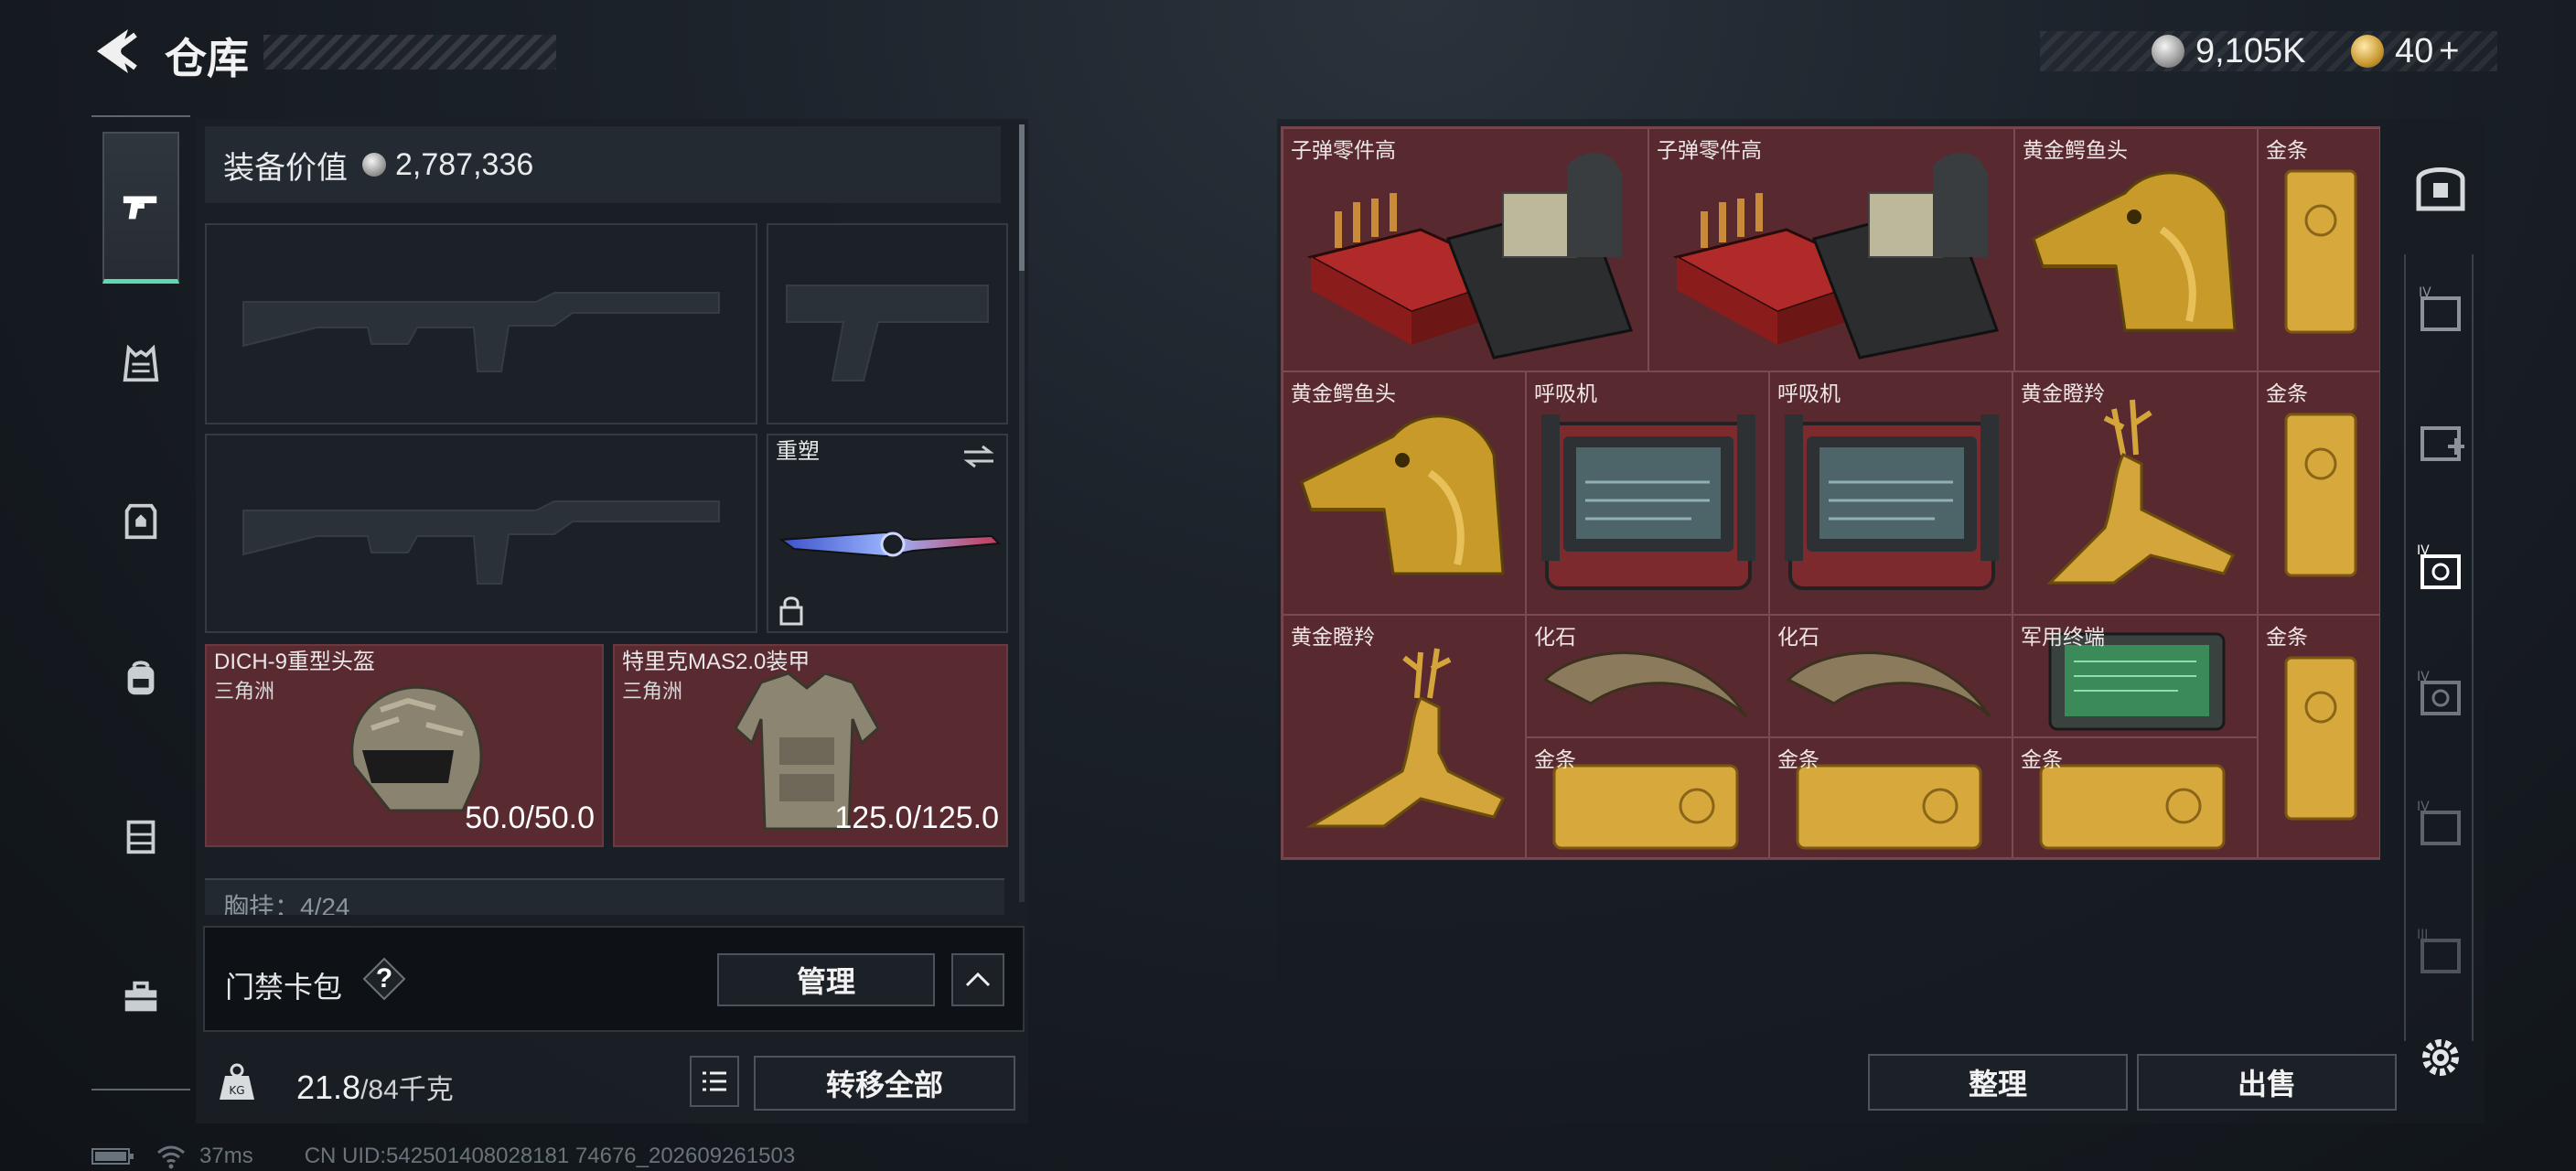 This screenshot has height=1171, width=2576. I want to click on stash-item-gold-bar-2: 金条, so click(2319, 493).